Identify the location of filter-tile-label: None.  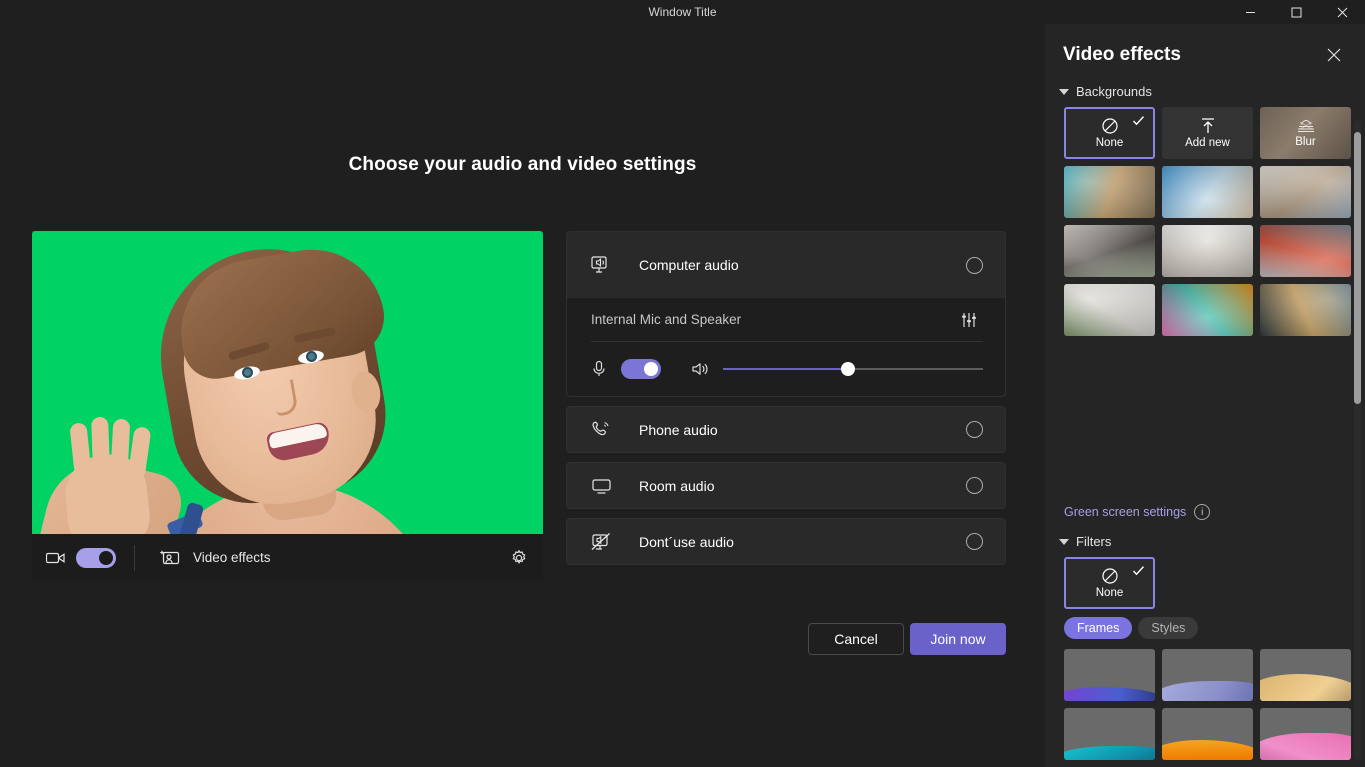
(1109, 593).